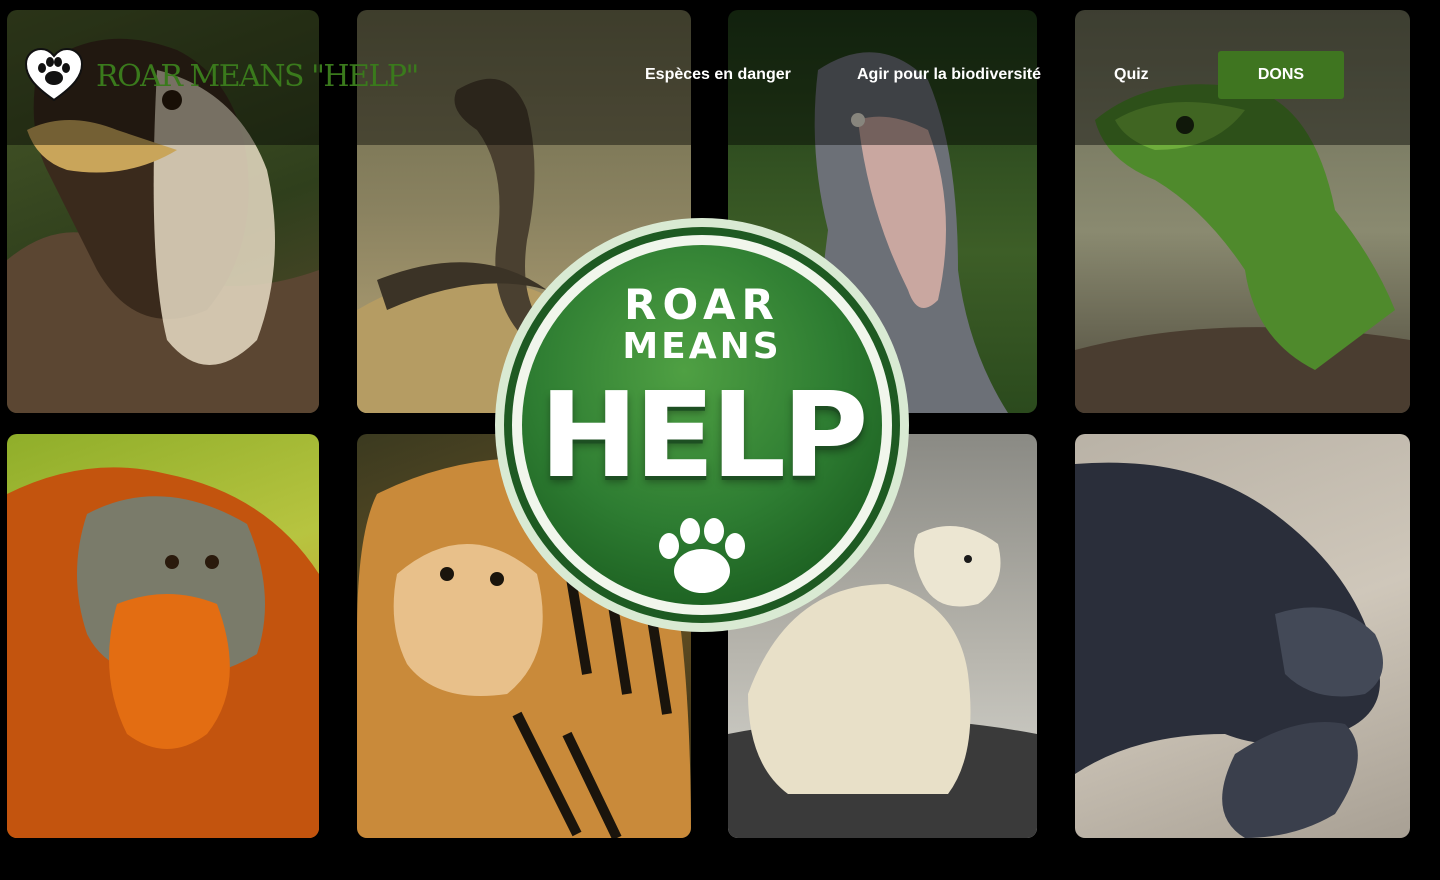 Image resolution: width=1440 pixels, height=880 pixels. I want to click on nav-quiz: Quiz, so click(1131, 75).